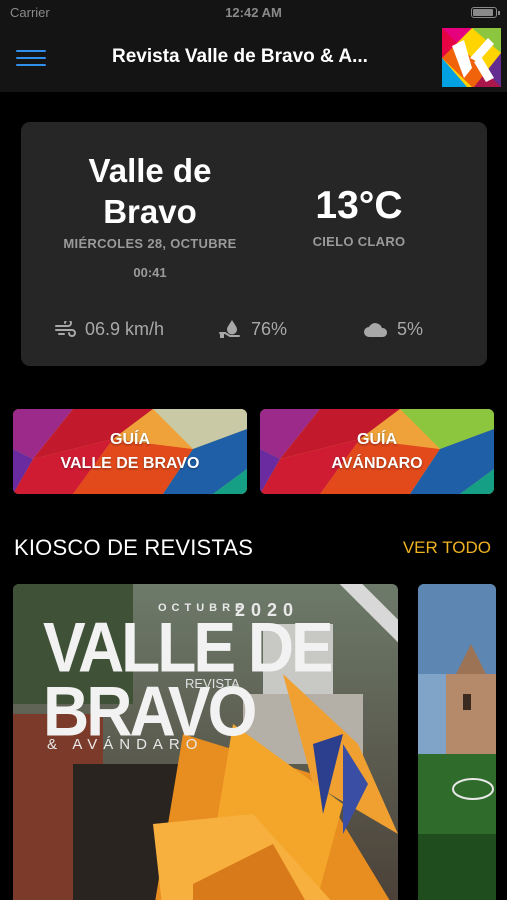  Describe the element at coordinates (212, 683) in the screenshot. I see `magazine-subtitle: REVISTA` at that location.